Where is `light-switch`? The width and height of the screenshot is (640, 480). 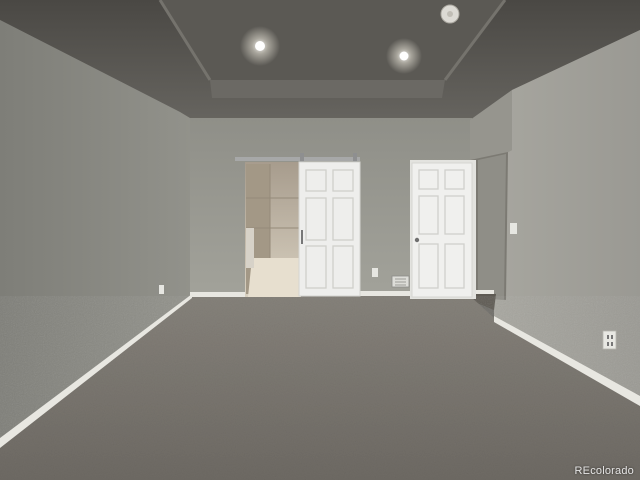
light-switch is located at coordinates (513, 228).